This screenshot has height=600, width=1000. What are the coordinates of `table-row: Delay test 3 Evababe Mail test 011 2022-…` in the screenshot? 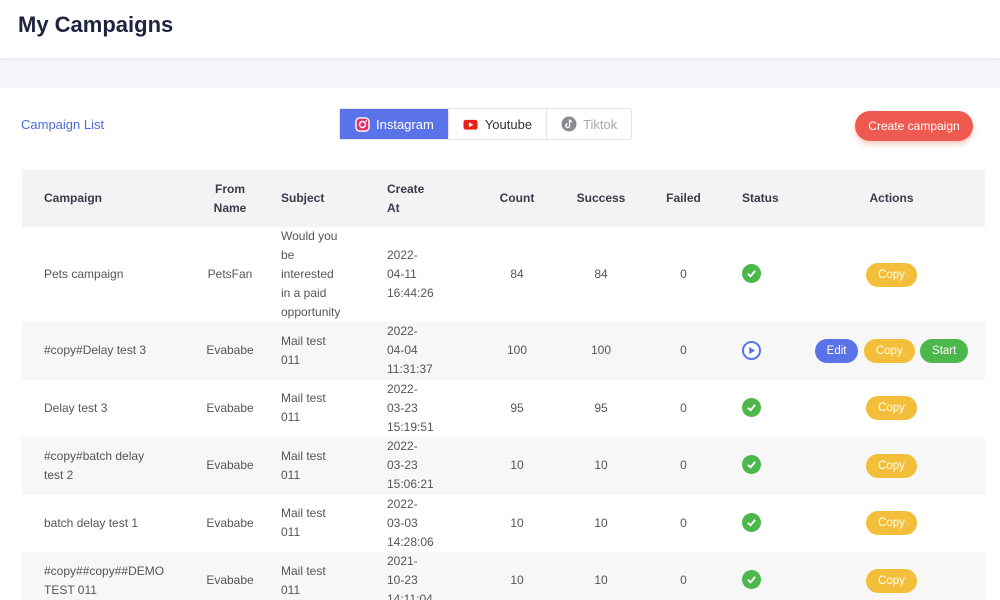 It's located at (503, 408).